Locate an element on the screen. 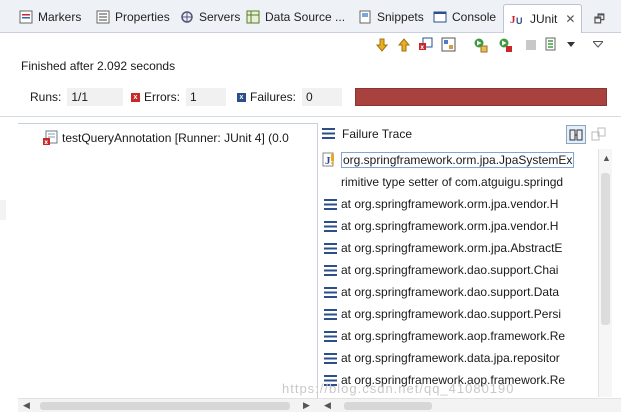  servers-icon is located at coordinates (186, 16).